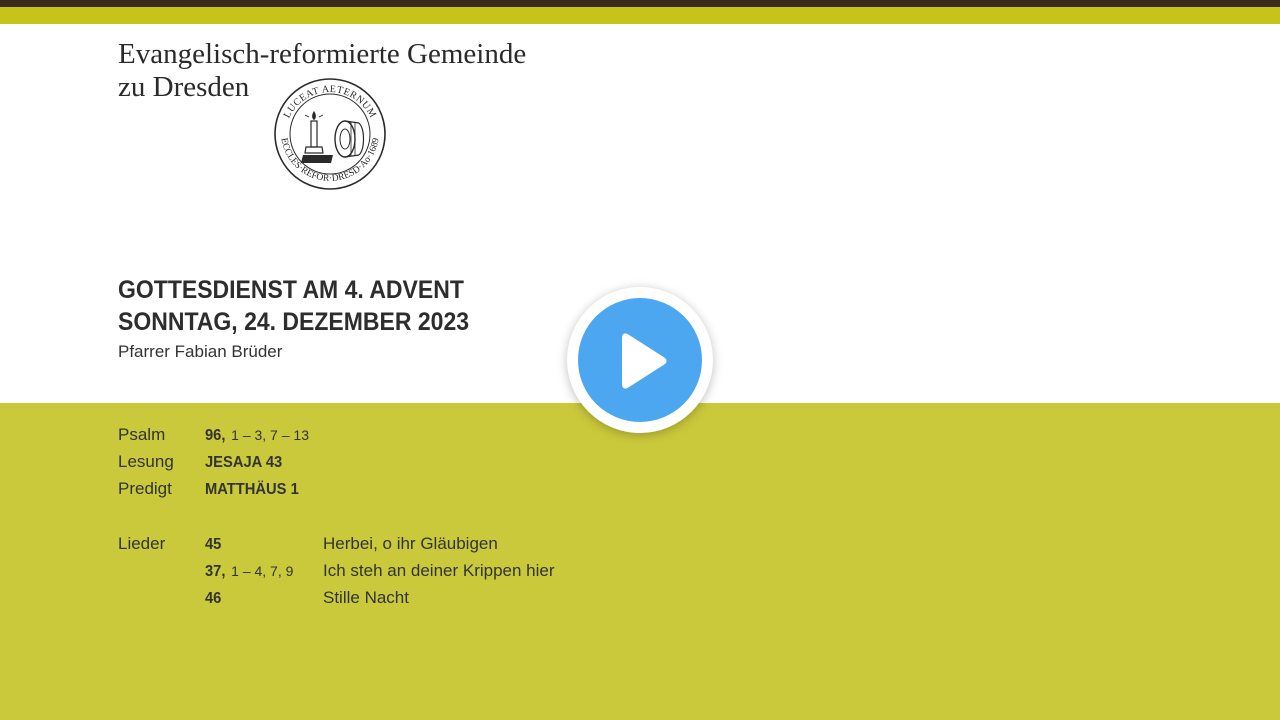 The width and height of the screenshot is (1280, 720). What do you see at coordinates (410, 543) in the screenshot?
I see `song-title: Herbei, o ihr Gläubigen` at bounding box center [410, 543].